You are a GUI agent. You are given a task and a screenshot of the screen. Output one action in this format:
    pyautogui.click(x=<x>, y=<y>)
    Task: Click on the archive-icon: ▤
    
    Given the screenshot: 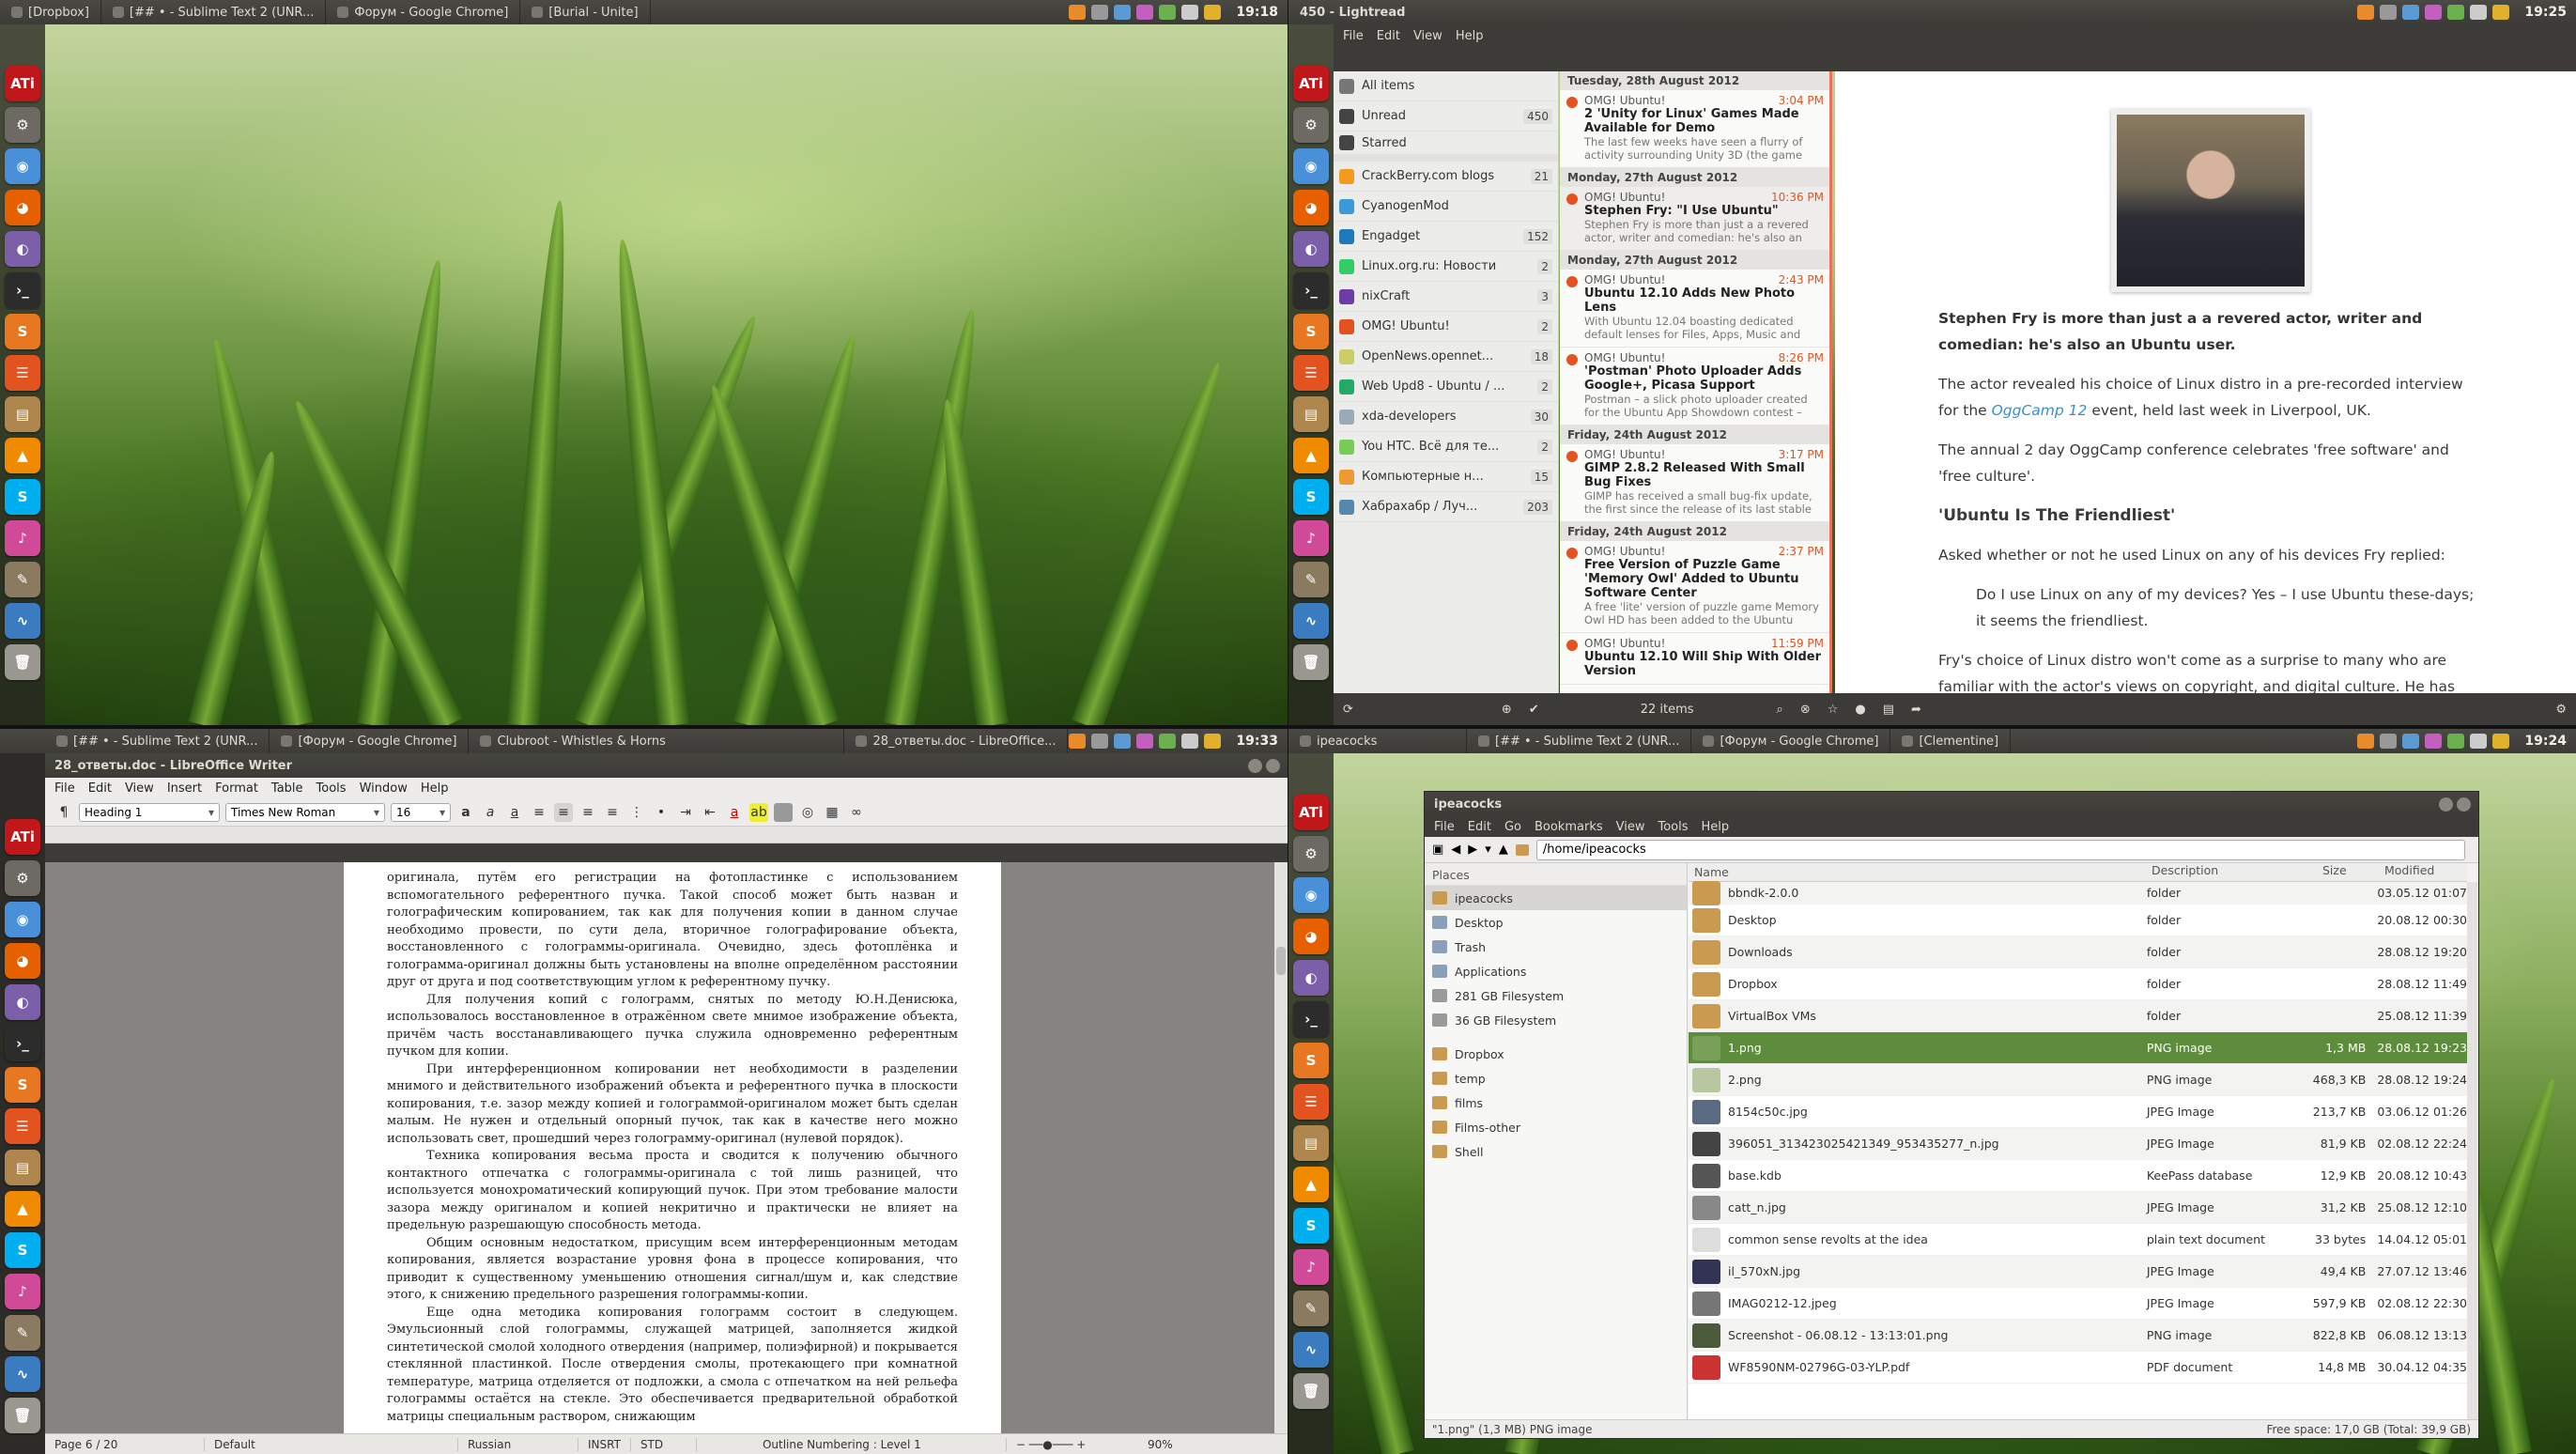 What is the action you would take?
    pyautogui.click(x=22, y=1168)
    